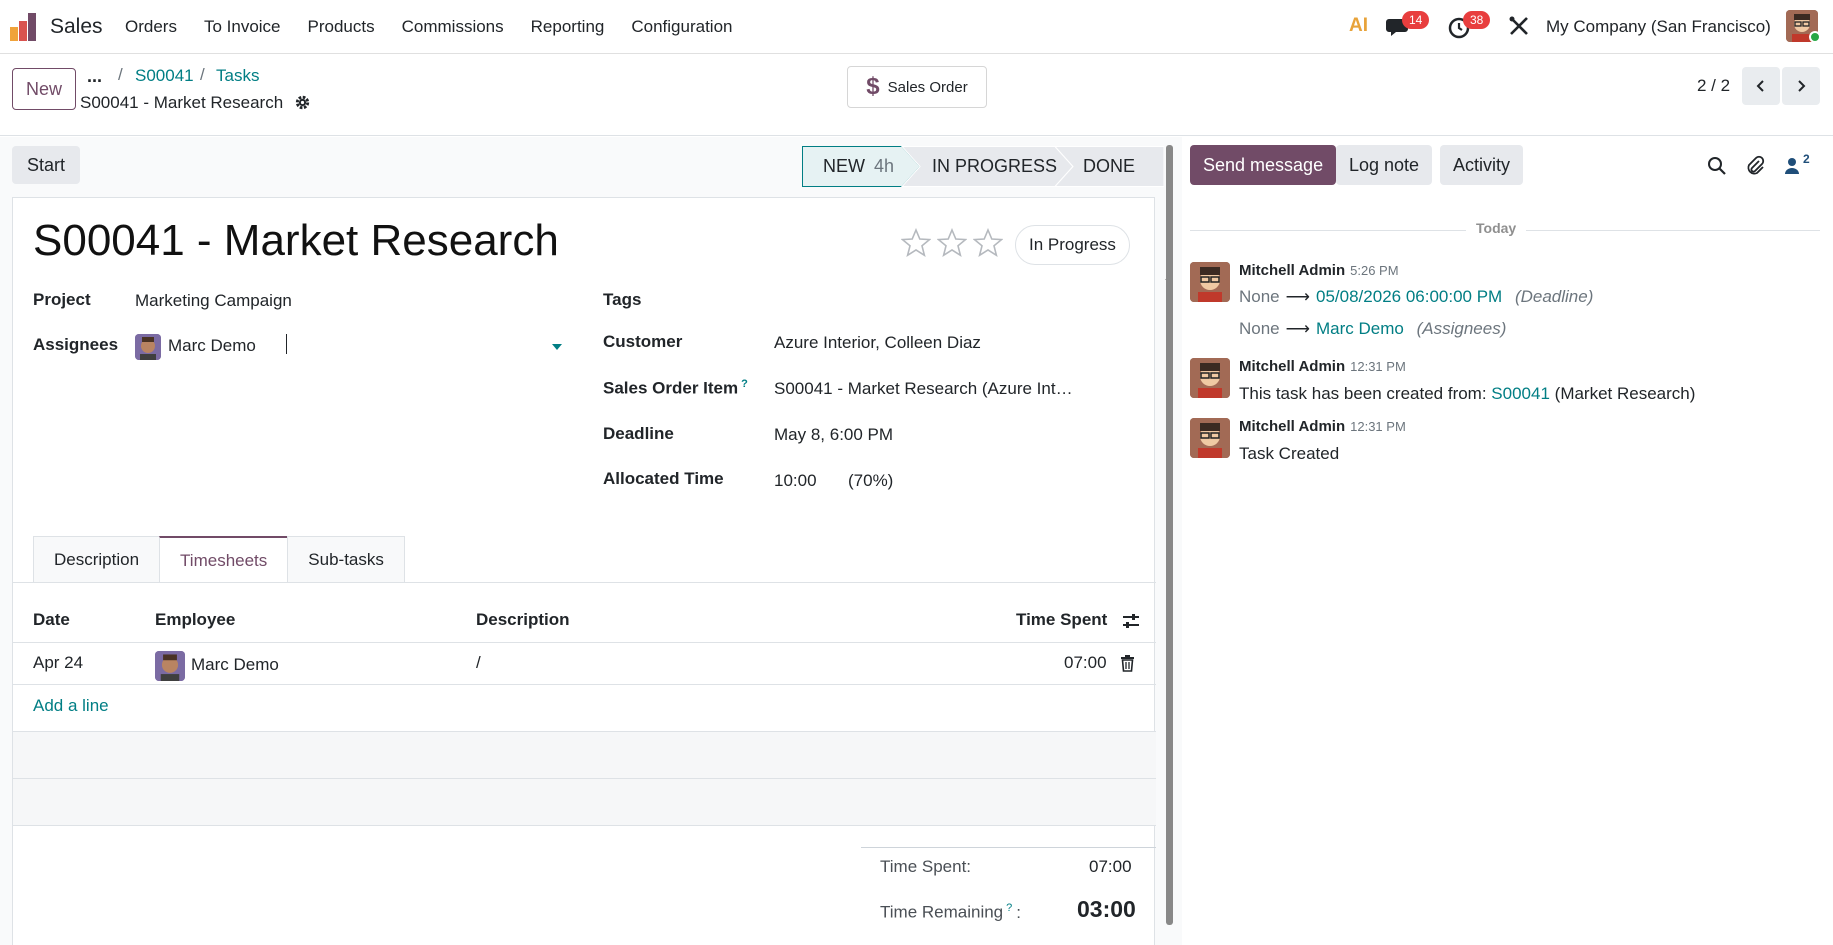 Image resolution: width=1833 pixels, height=945 pixels. I want to click on state-badge: In Progress, so click(1072, 245).